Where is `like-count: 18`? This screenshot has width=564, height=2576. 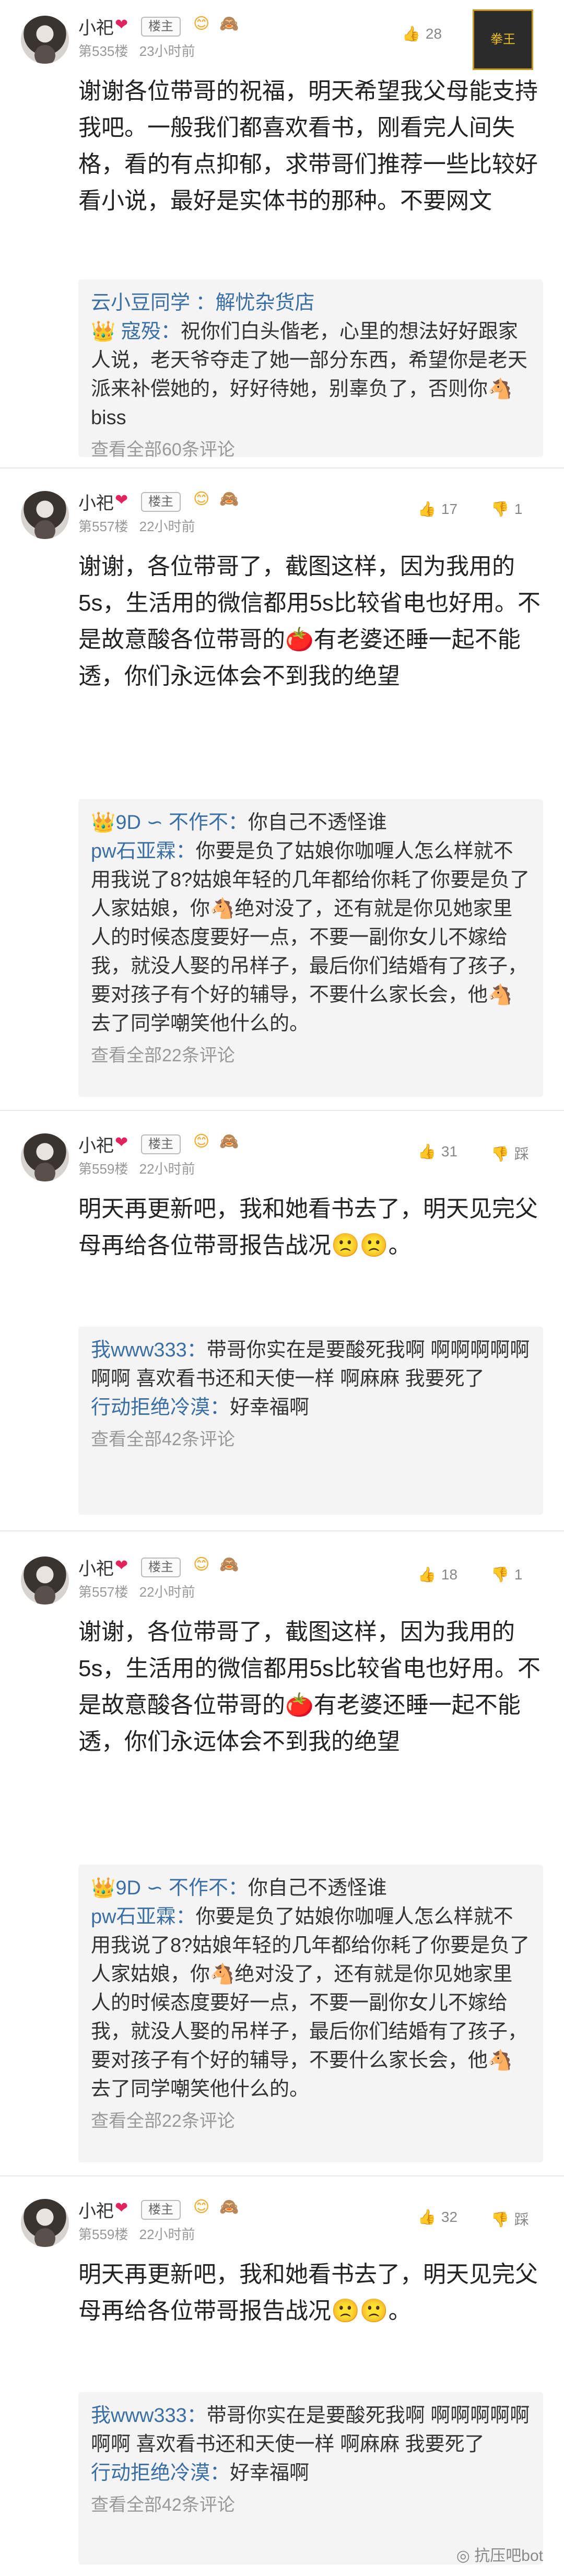
like-count: 18 is located at coordinates (450, 1574).